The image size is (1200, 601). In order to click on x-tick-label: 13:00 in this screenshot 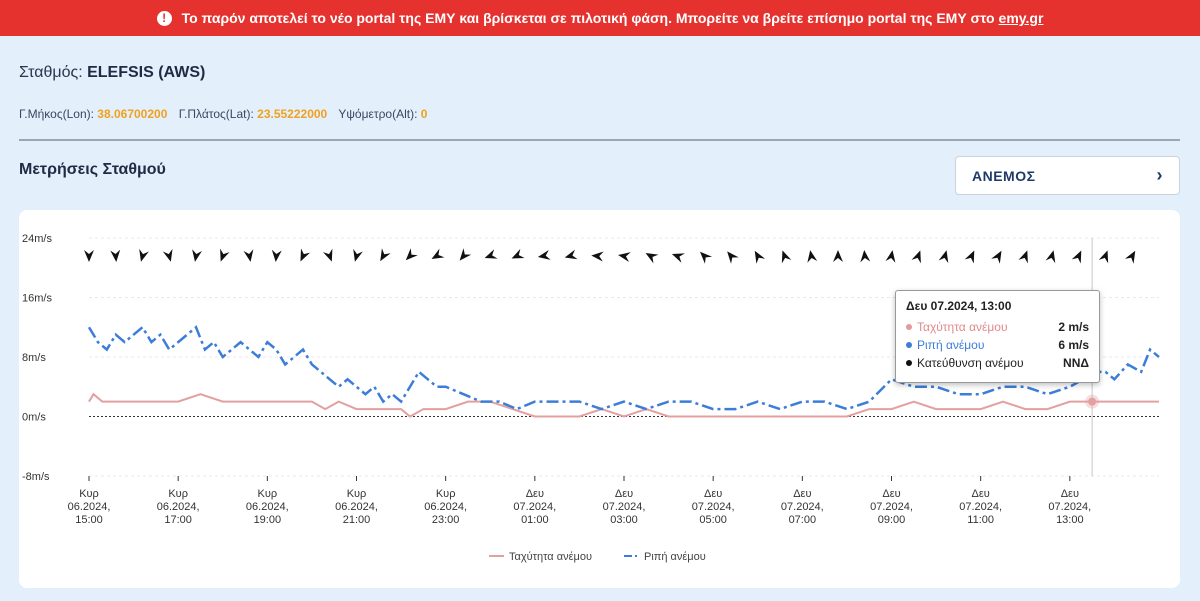, I will do `click(1070, 520)`.